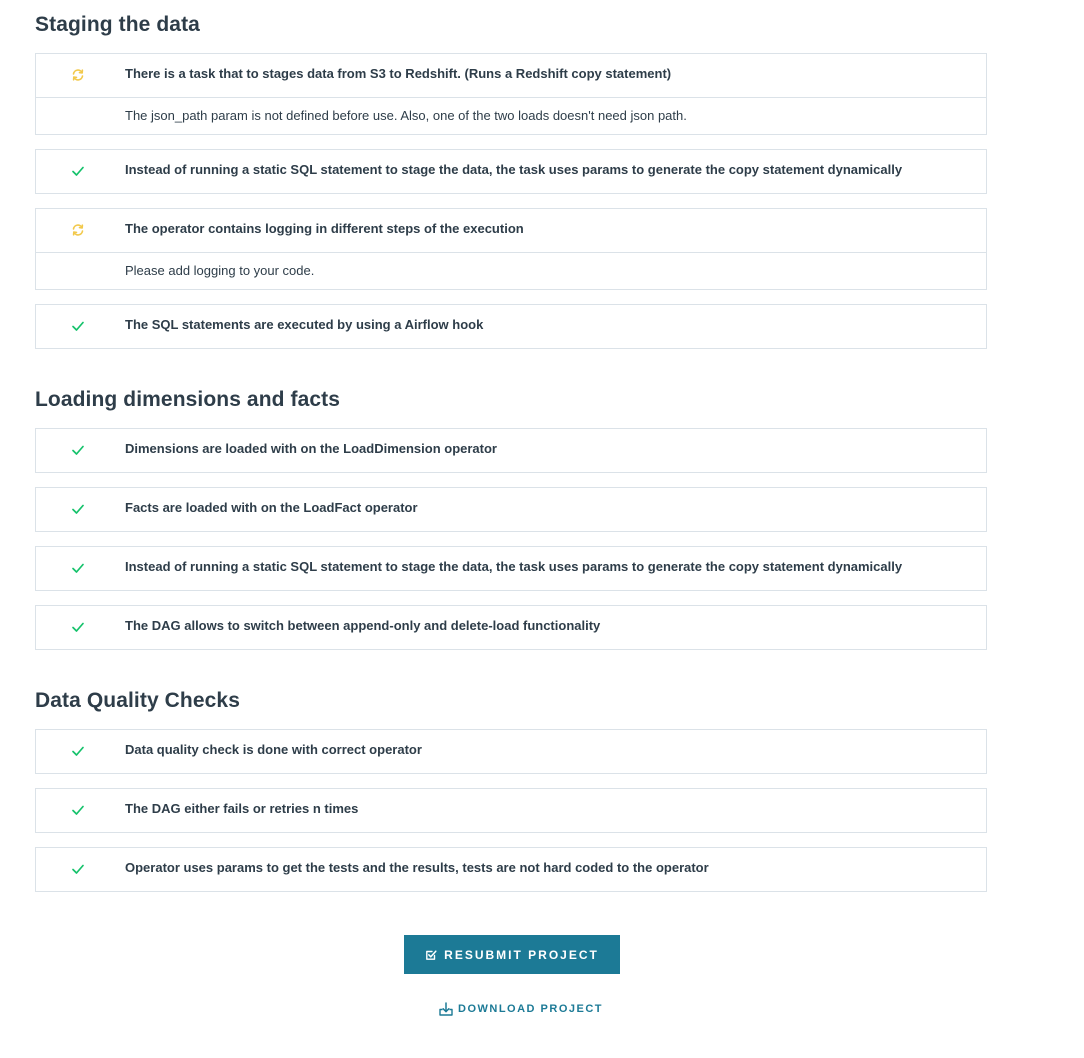 The width and height of the screenshot is (1084, 1058). Describe the element at coordinates (117, 24) in the screenshot. I see `section-title-staging: Staging the data` at that location.